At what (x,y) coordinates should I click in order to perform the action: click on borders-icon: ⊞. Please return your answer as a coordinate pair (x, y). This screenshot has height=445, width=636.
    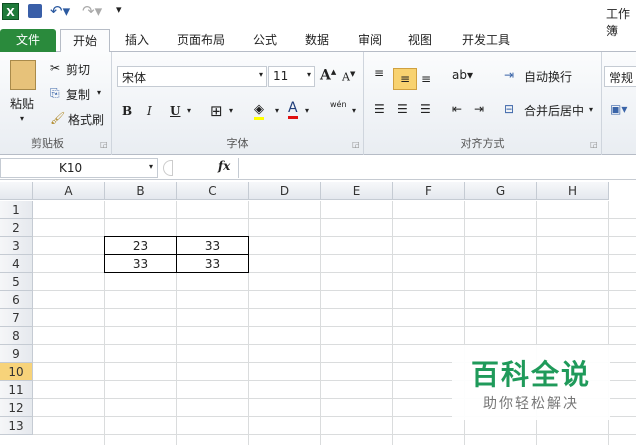
    Looking at the image, I should click on (216, 111).